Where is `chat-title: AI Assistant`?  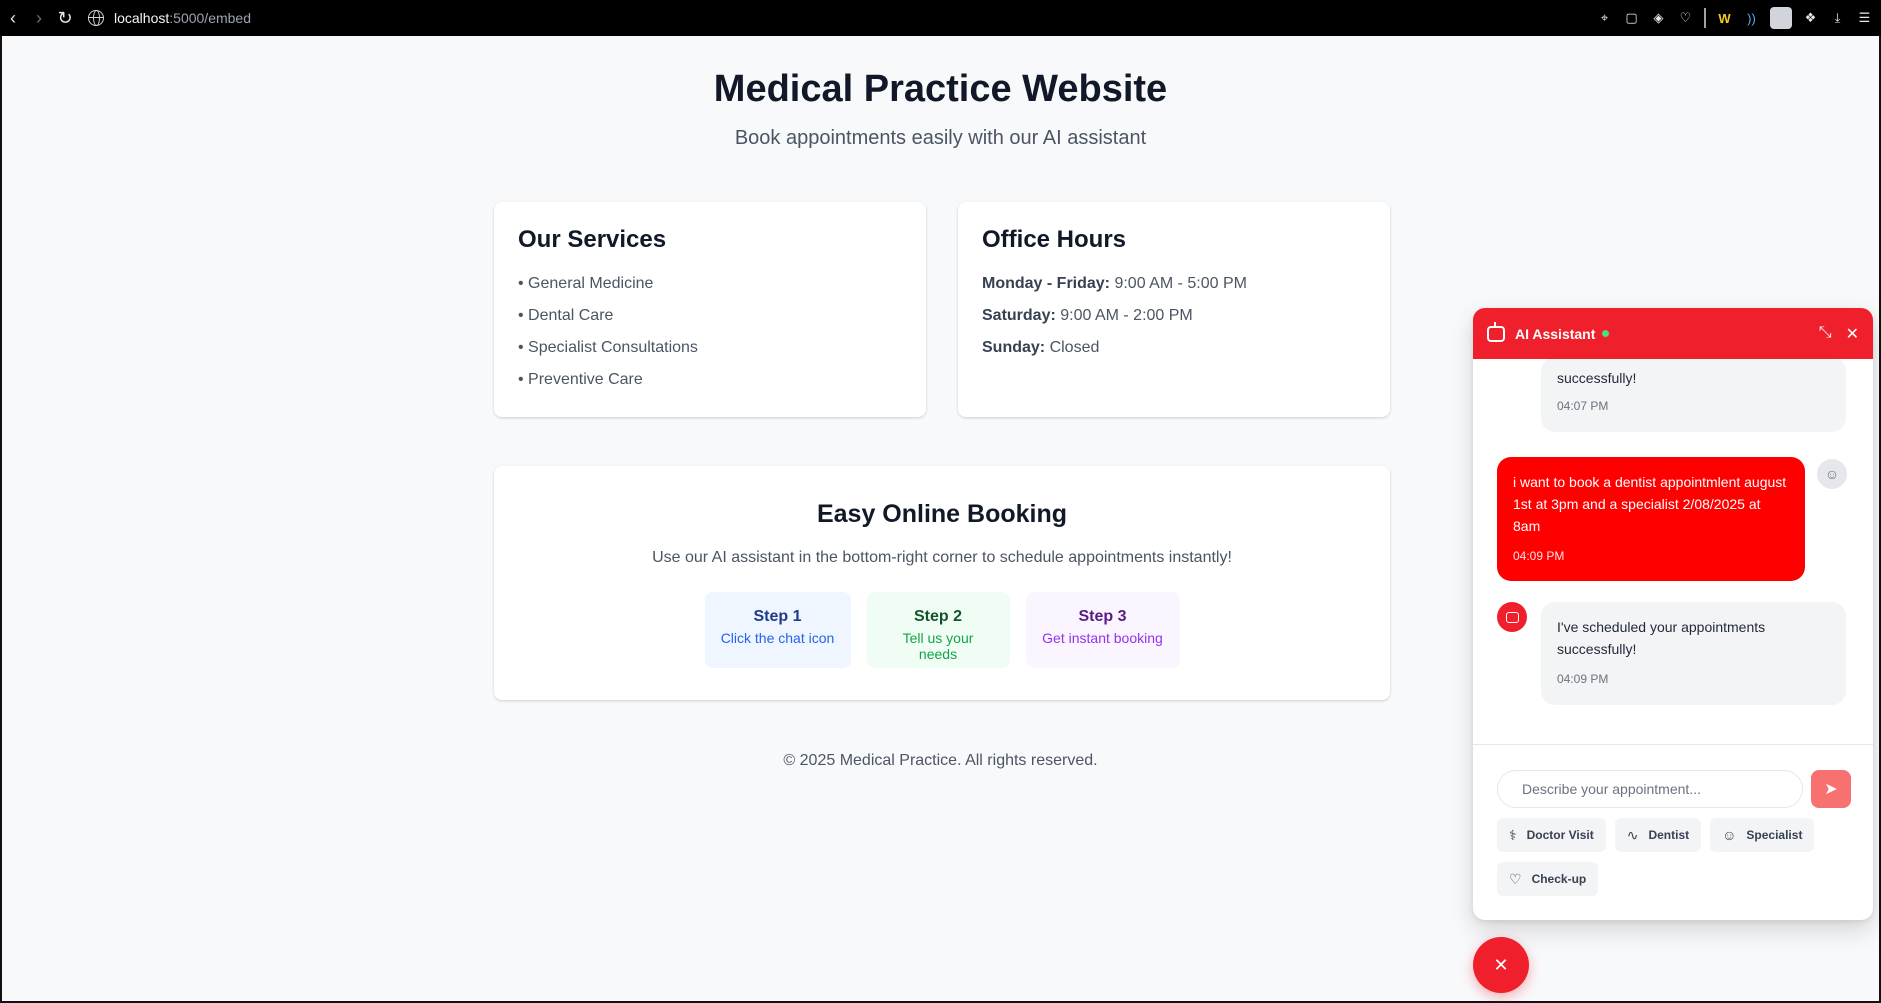
chat-title: AI Assistant is located at coordinates (1555, 333).